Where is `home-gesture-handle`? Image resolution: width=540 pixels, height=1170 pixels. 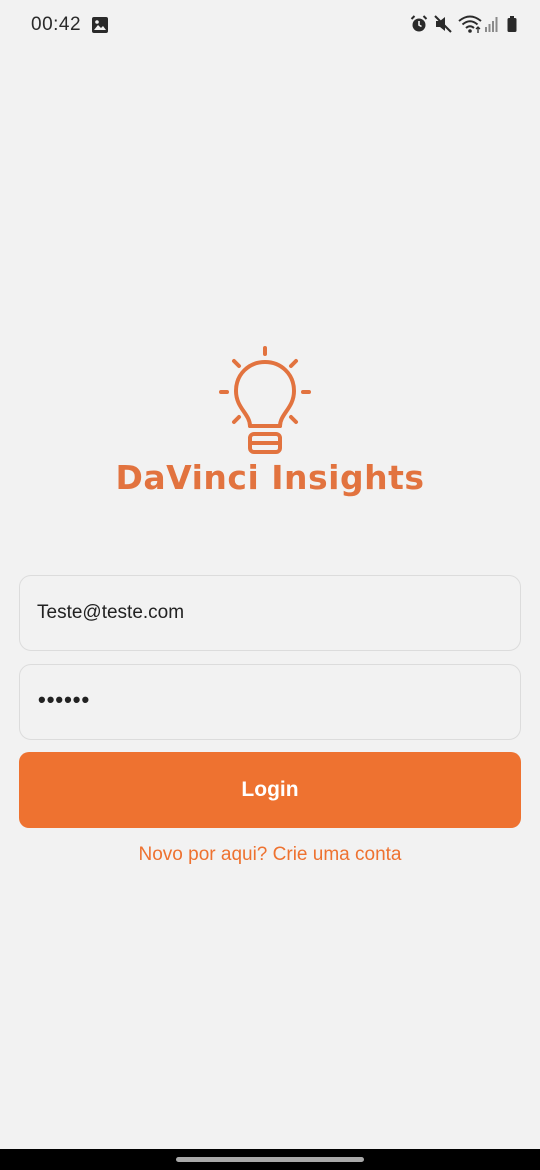
home-gesture-handle is located at coordinates (270, 1159).